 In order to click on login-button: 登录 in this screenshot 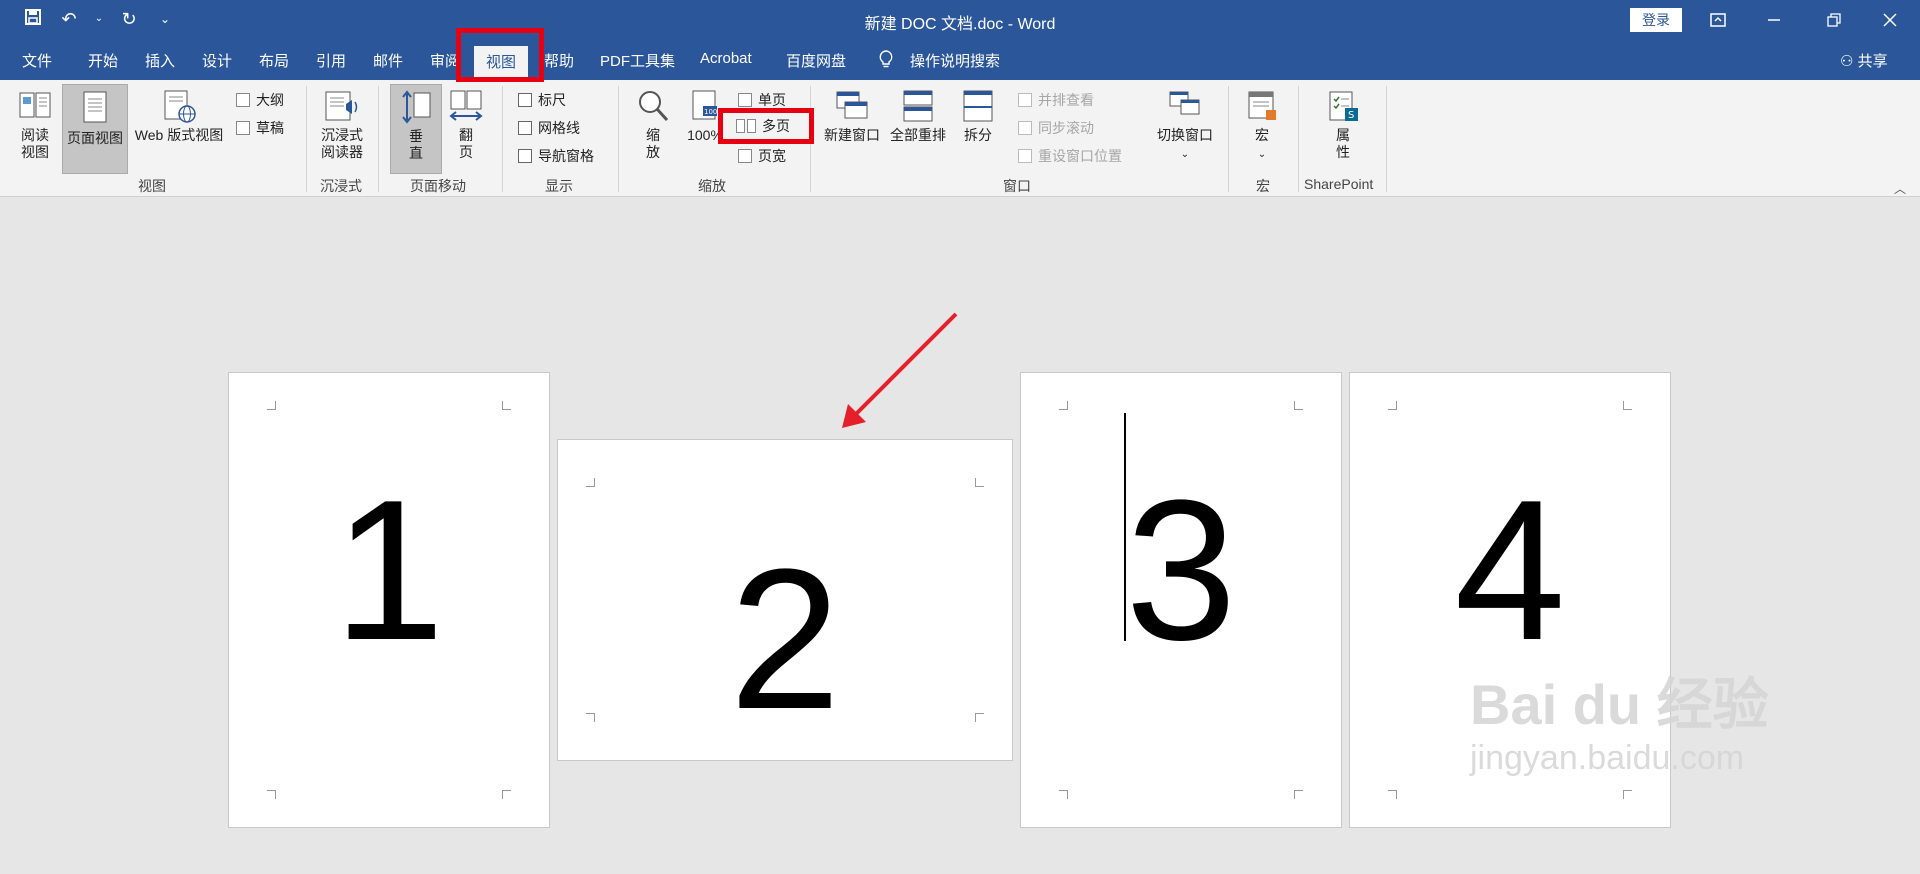, I will do `click(1656, 20)`.